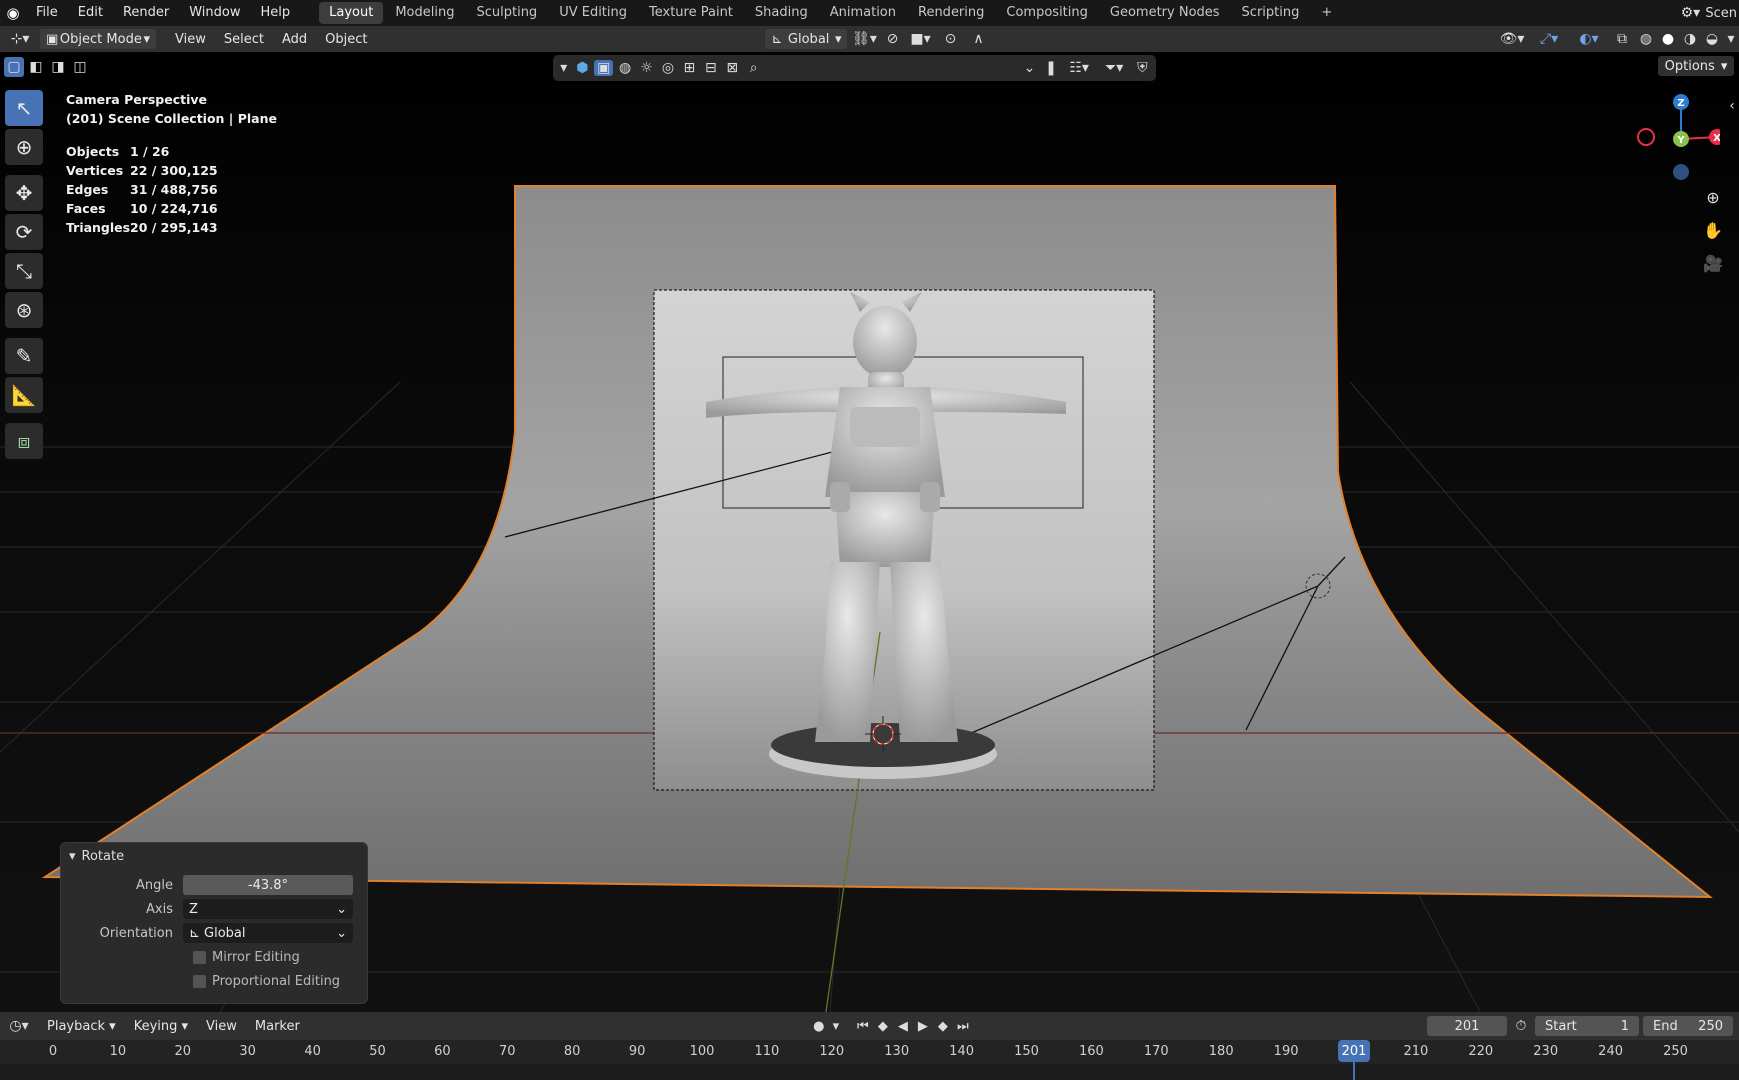 The height and width of the screenshot is (1080, 1739). Describe the element at coordinates (1731, 39) in the screenshot. I see `shading-options-icon: ▾` at that location.